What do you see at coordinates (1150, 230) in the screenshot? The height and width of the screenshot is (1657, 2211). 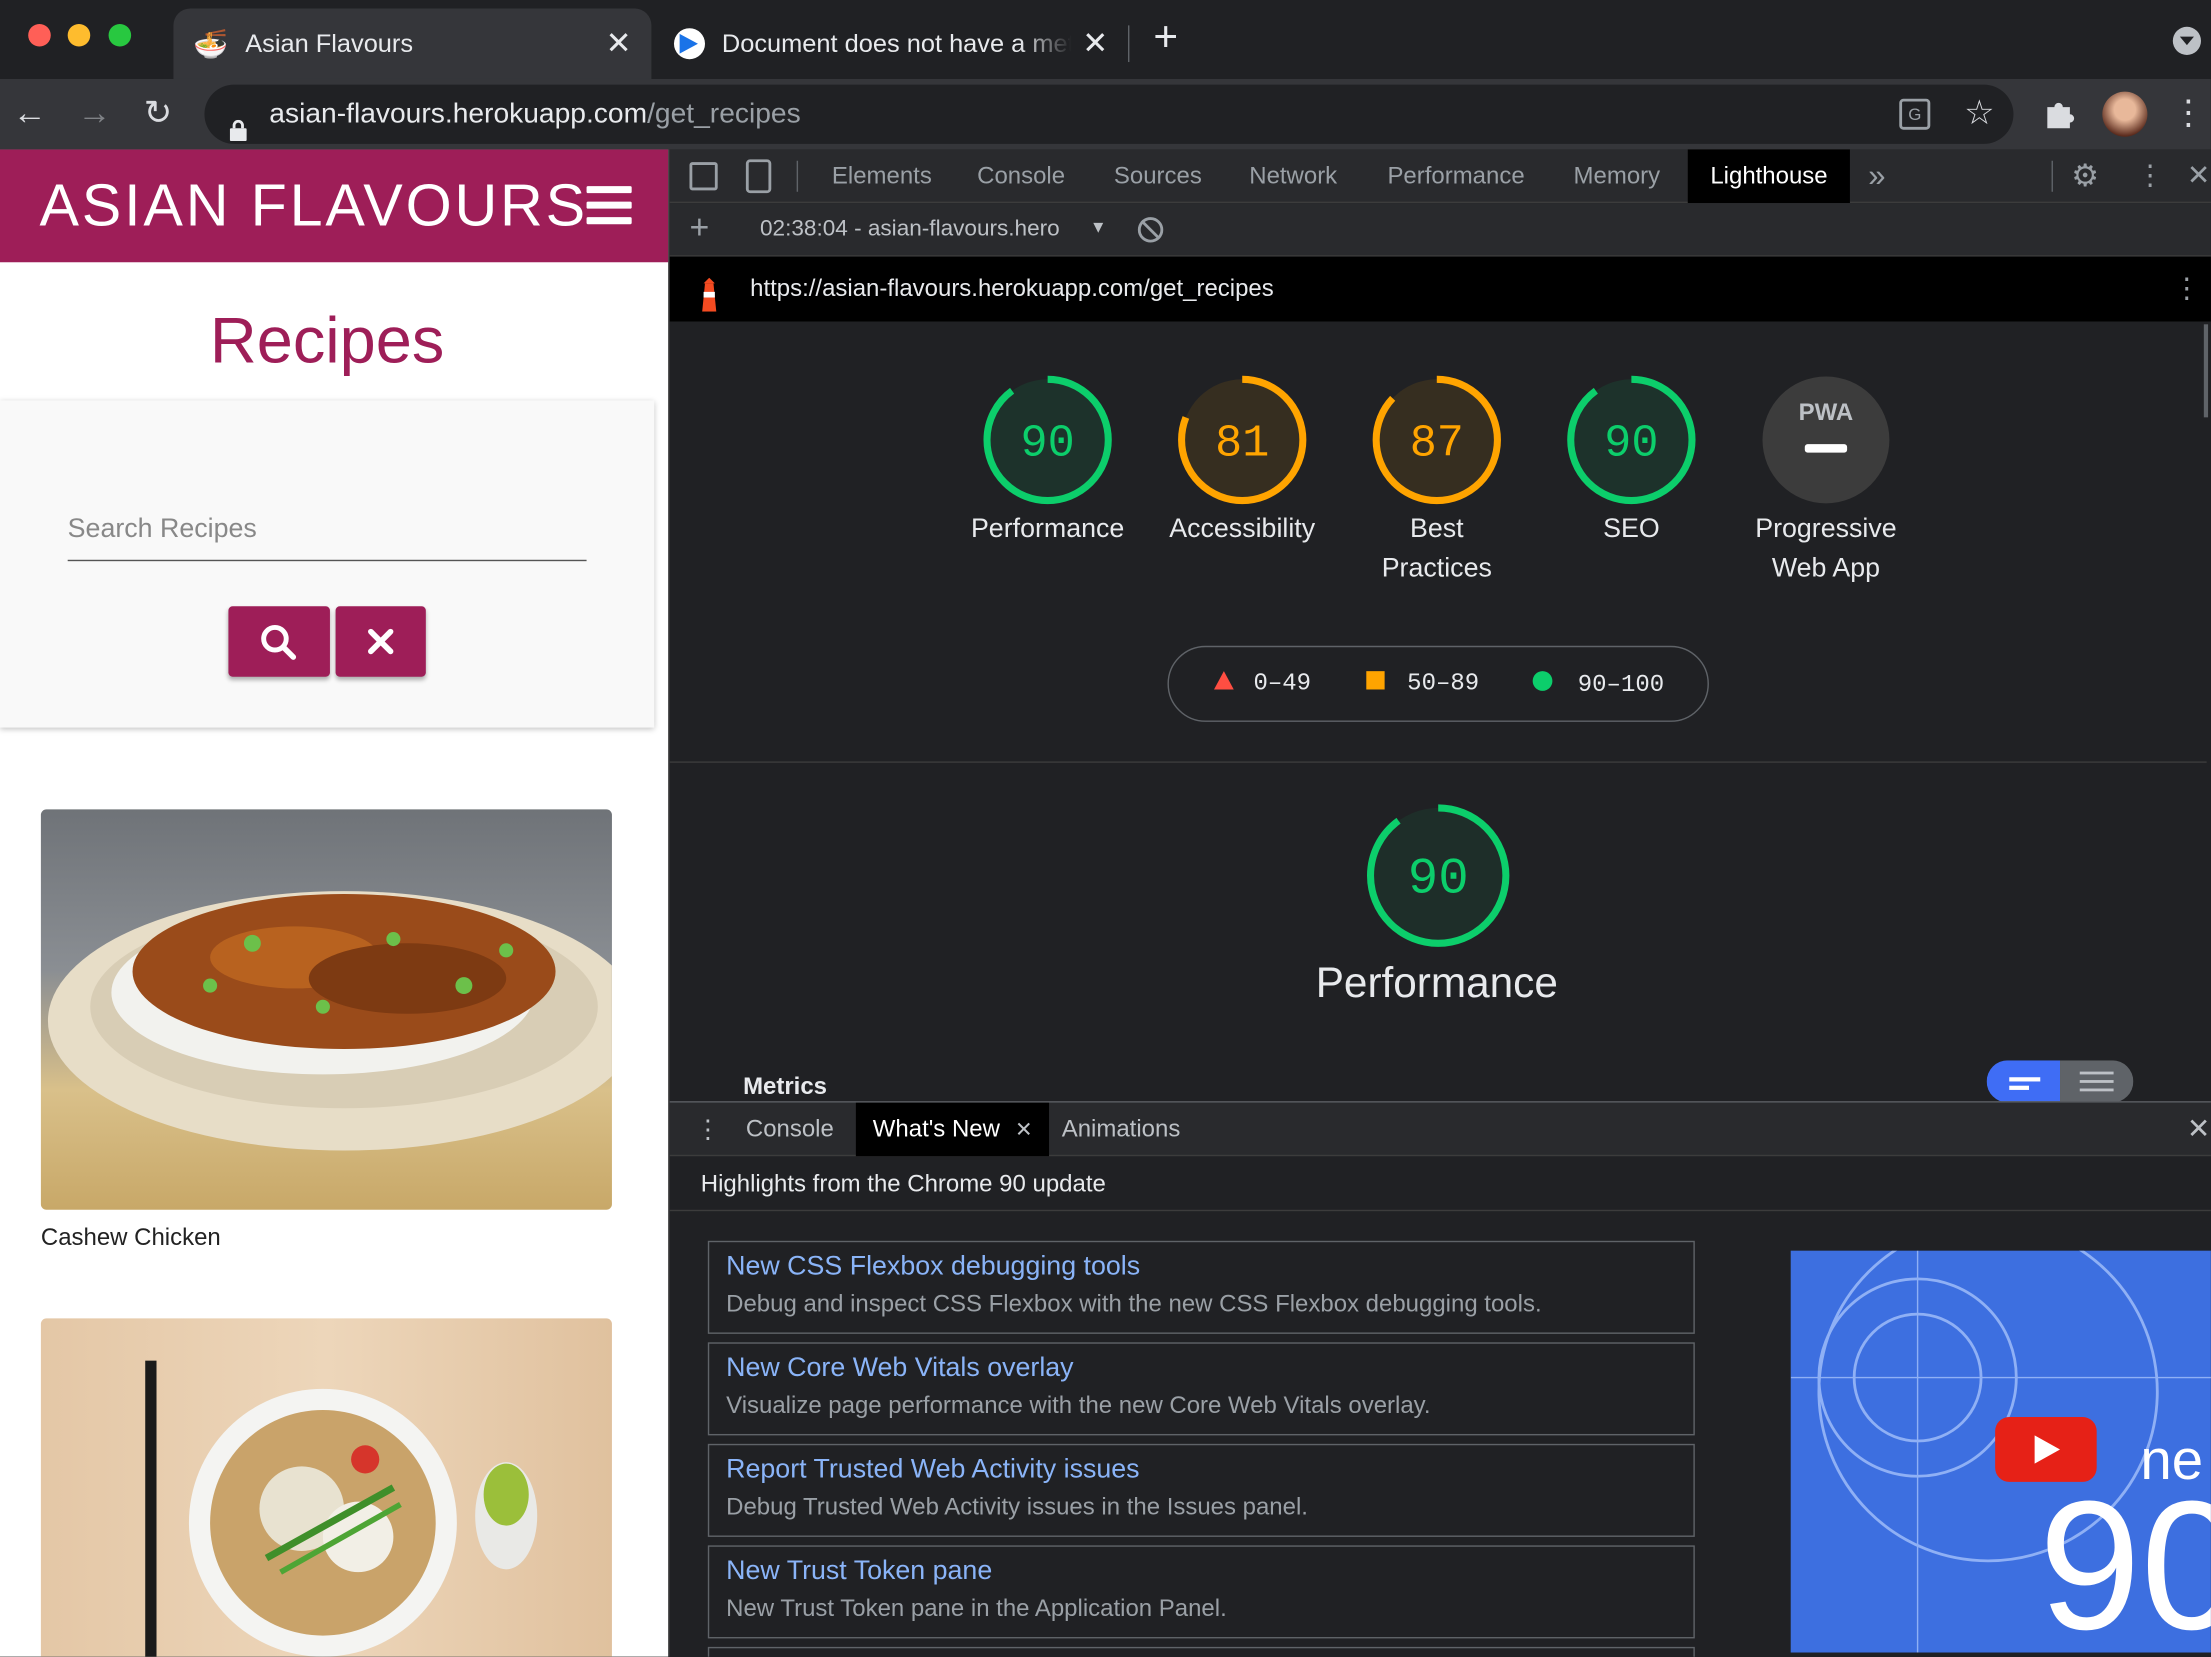 I see `clear-reports-icon` at bounding box center [1150, 230].